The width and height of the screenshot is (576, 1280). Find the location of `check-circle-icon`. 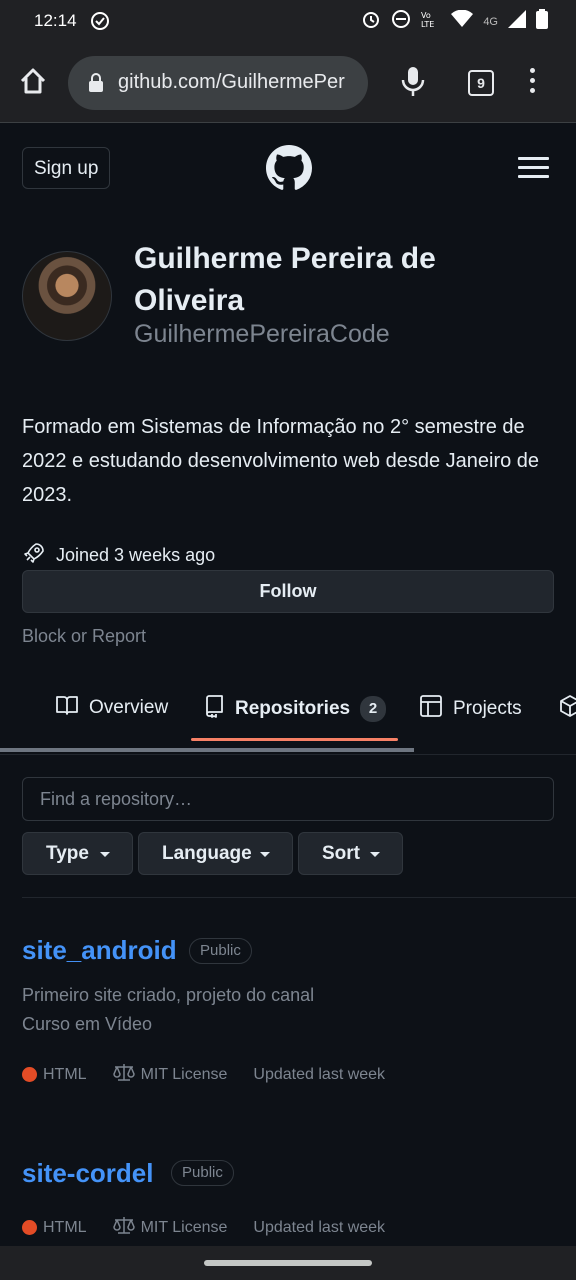

check-circle-icon is located at coordinates (100, 23).